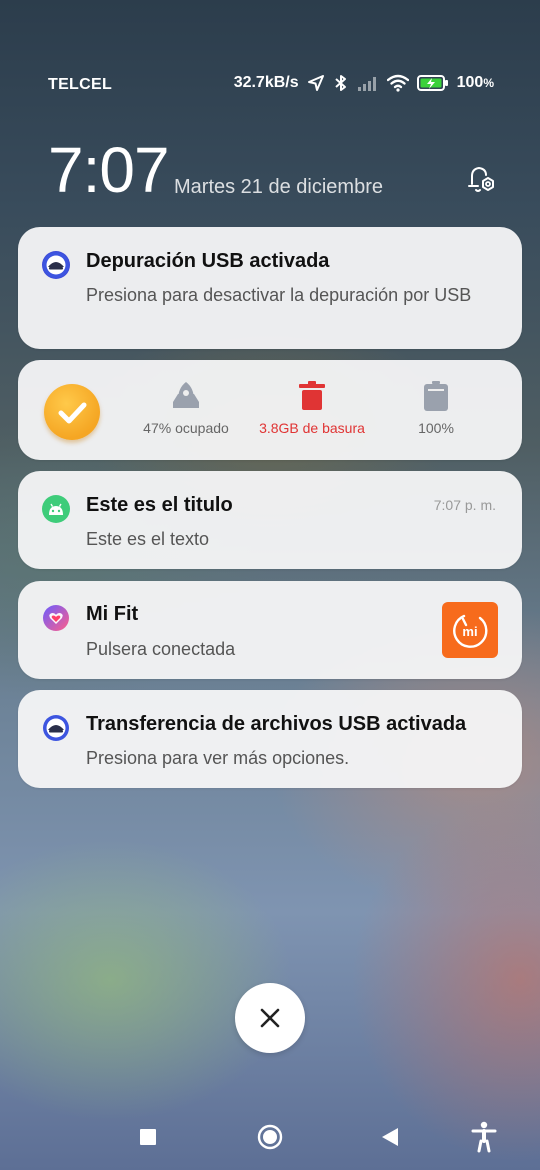  Describe the element at coordinates (368, 83) in the screenshot. I see `signal-icon` at that location.